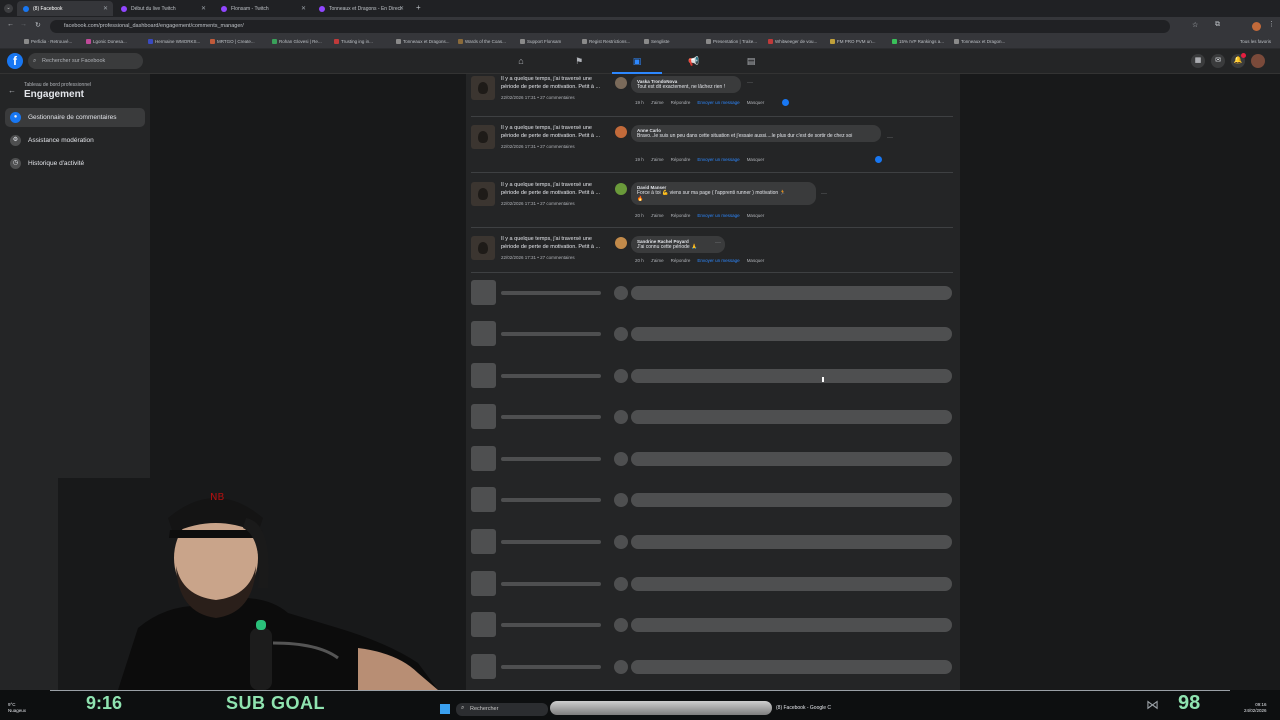 The width and height of the screenshot is (1280, 720). I want to click on bookmark-item: Sengliste, so click(673, 41).